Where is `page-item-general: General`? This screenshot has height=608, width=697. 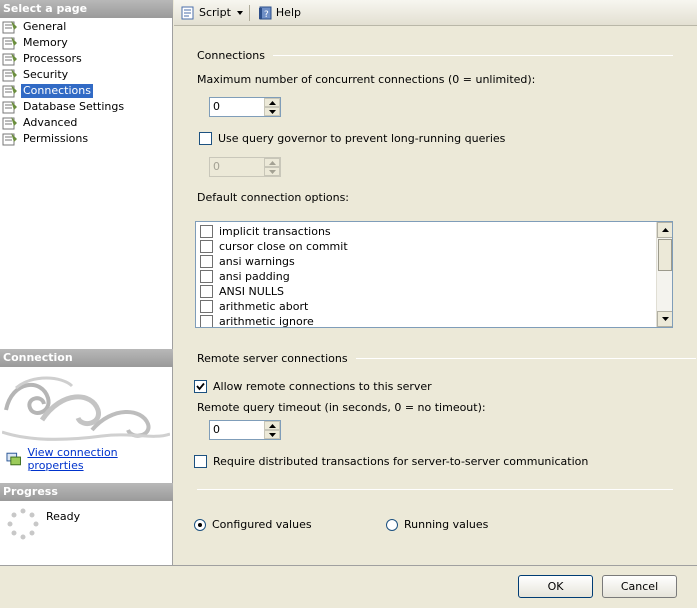
page-item-general: General is located at coordinates (86, 27).